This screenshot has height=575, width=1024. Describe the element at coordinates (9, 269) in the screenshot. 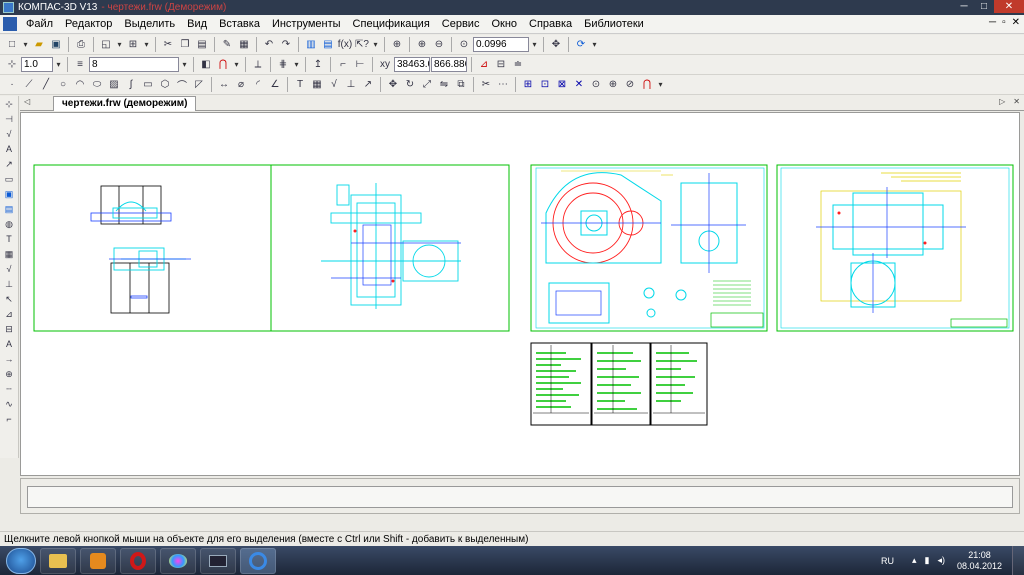

I see `roughness-panel-icon: √` at that location.